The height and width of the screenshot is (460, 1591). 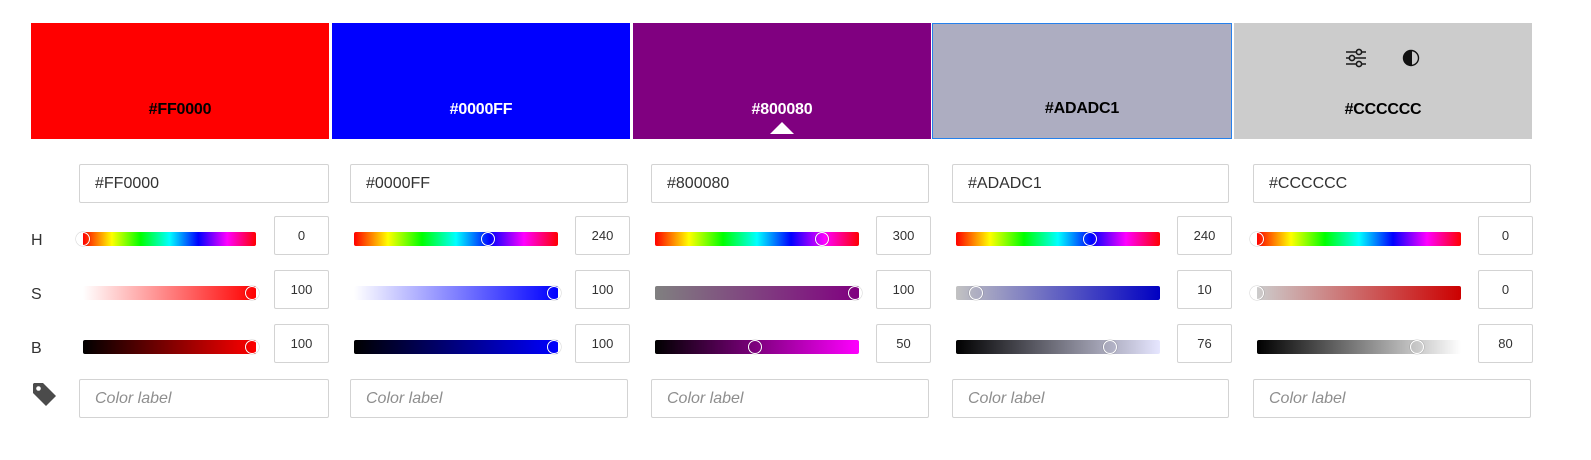 What do you see at coordinates (1411, 58) in the screenshot?
I see `contrast-icon` at bounding box center [1411, 58].